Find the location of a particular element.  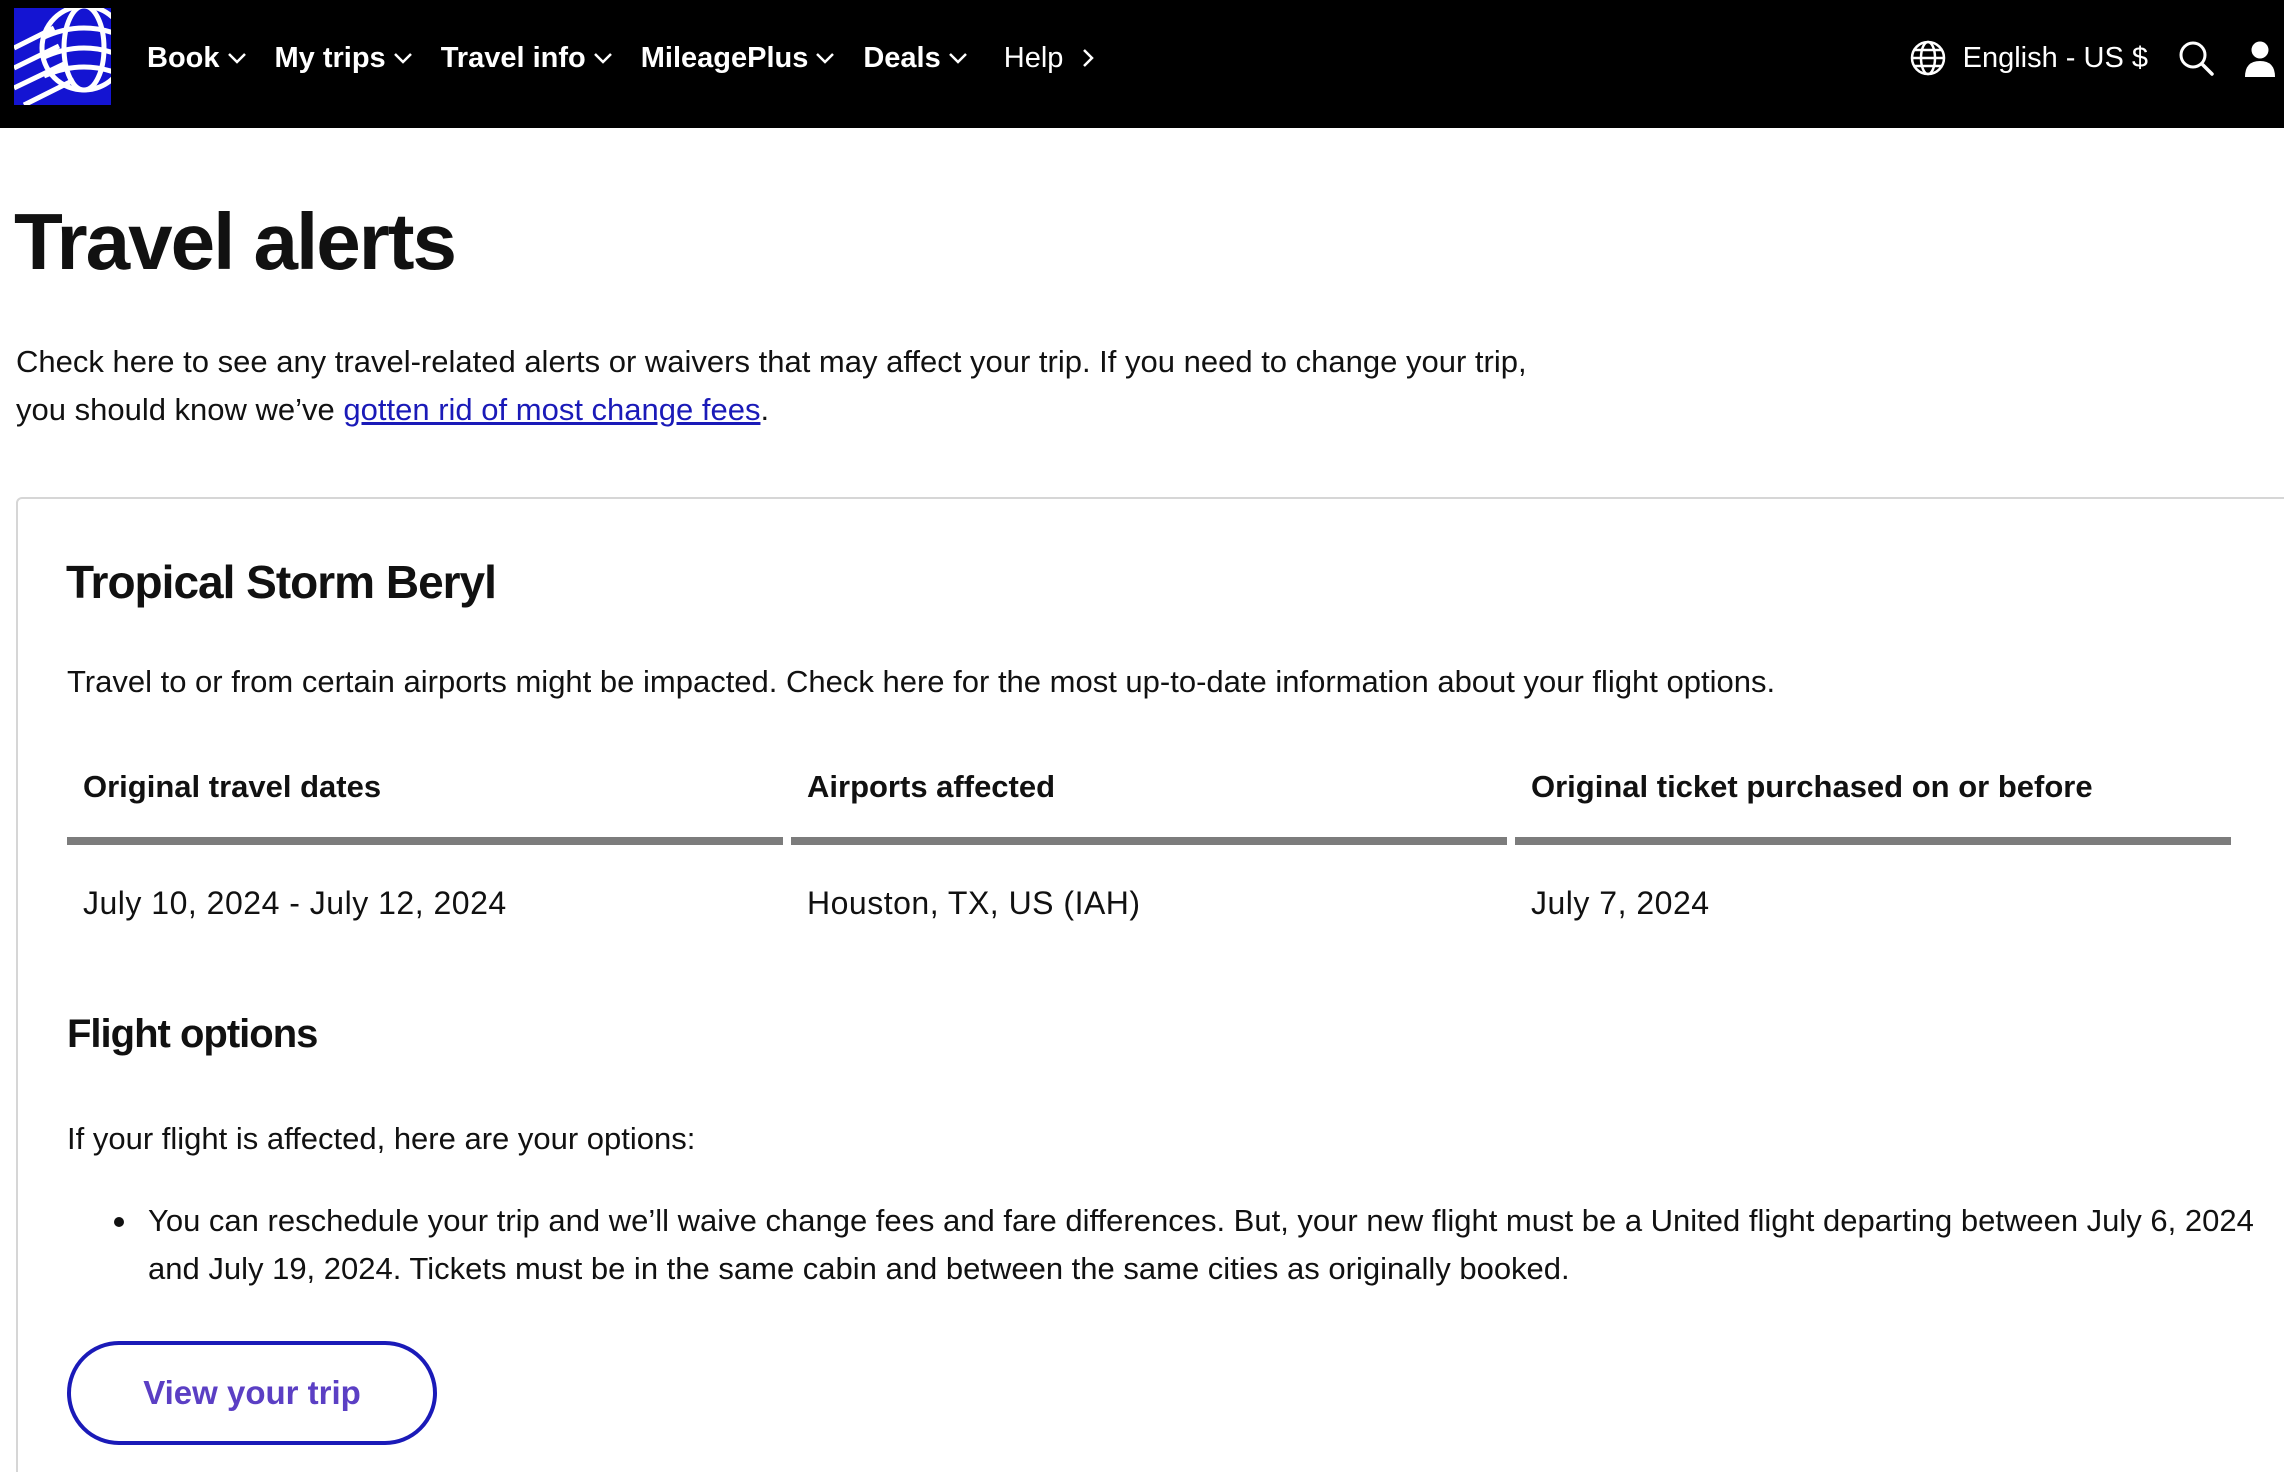

united-globe-logo is located at coordinates (62, 56).